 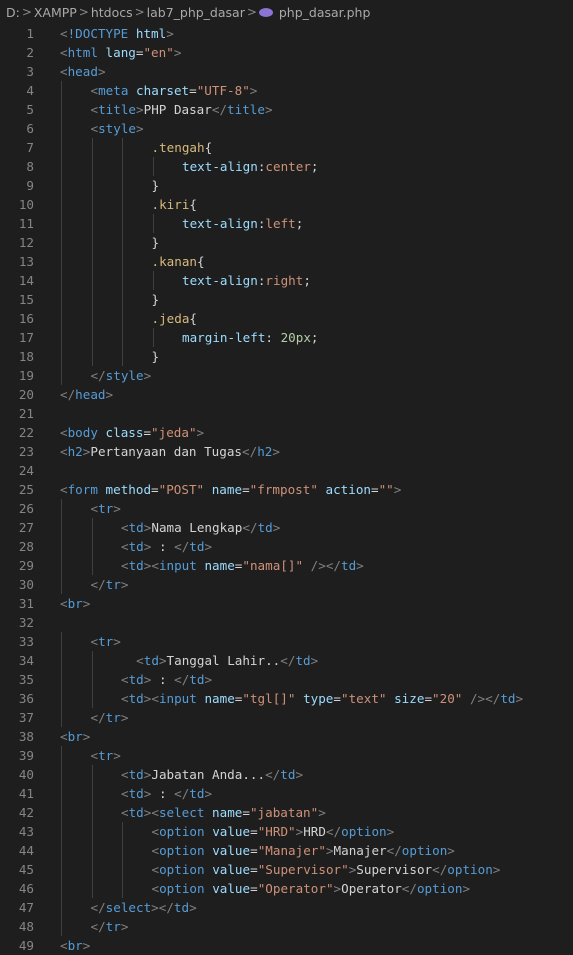 What do you see at coordinates (155, 242) in the screenshot?
I see `code-token: }` at bounding box center [155, 242].